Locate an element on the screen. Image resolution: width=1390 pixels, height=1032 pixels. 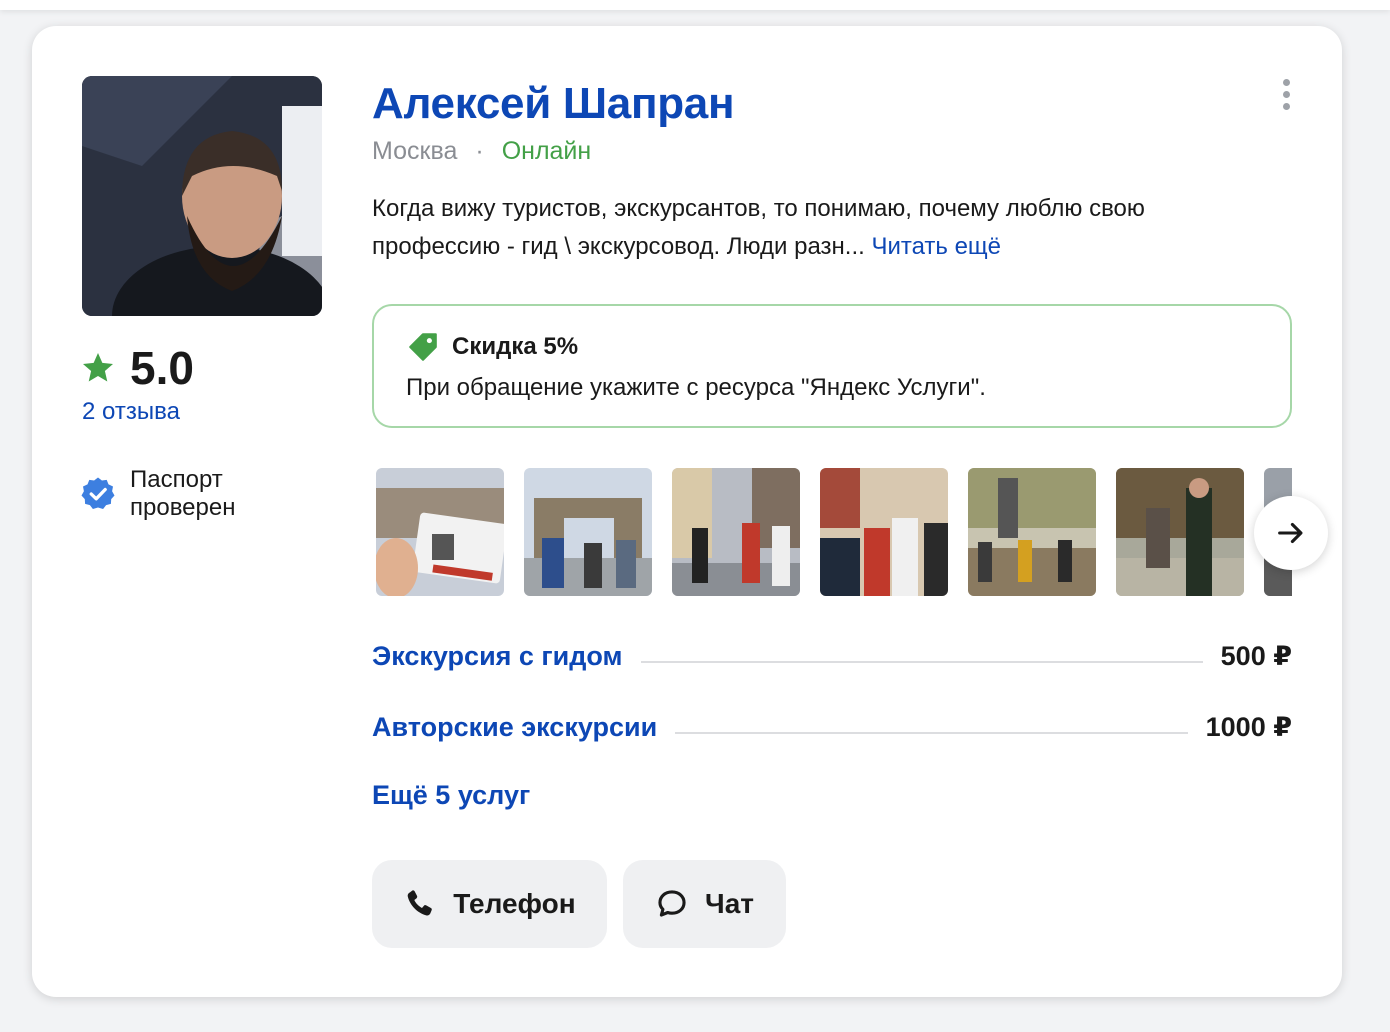
service-price: 1000 ₽ is located at coordinates (1248, 726).